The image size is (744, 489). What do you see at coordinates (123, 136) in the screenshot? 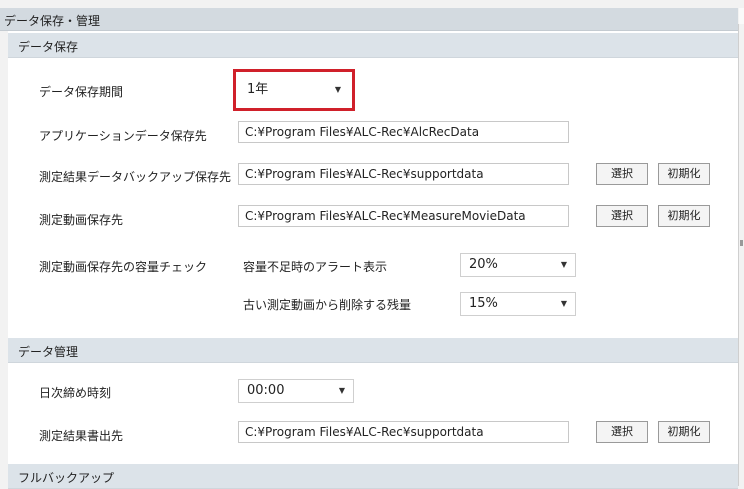
I see `app-data-path-label: アプリケーションデータ保存先` at bounding box center [123, 136].